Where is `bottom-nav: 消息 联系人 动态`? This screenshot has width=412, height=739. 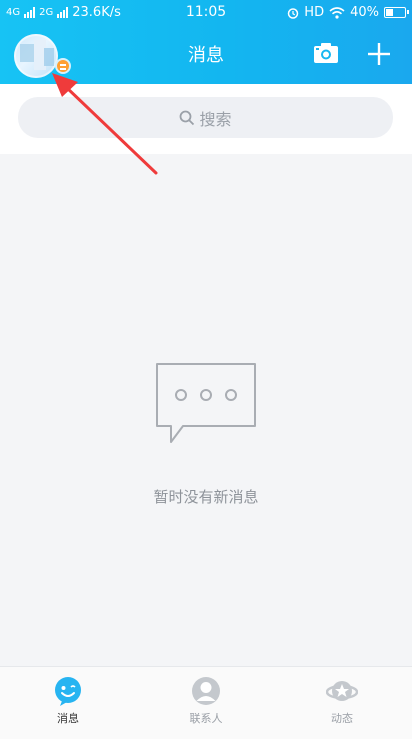
bottom-nav: 消息 联系人 动态 is located at coordinates (206, 702).